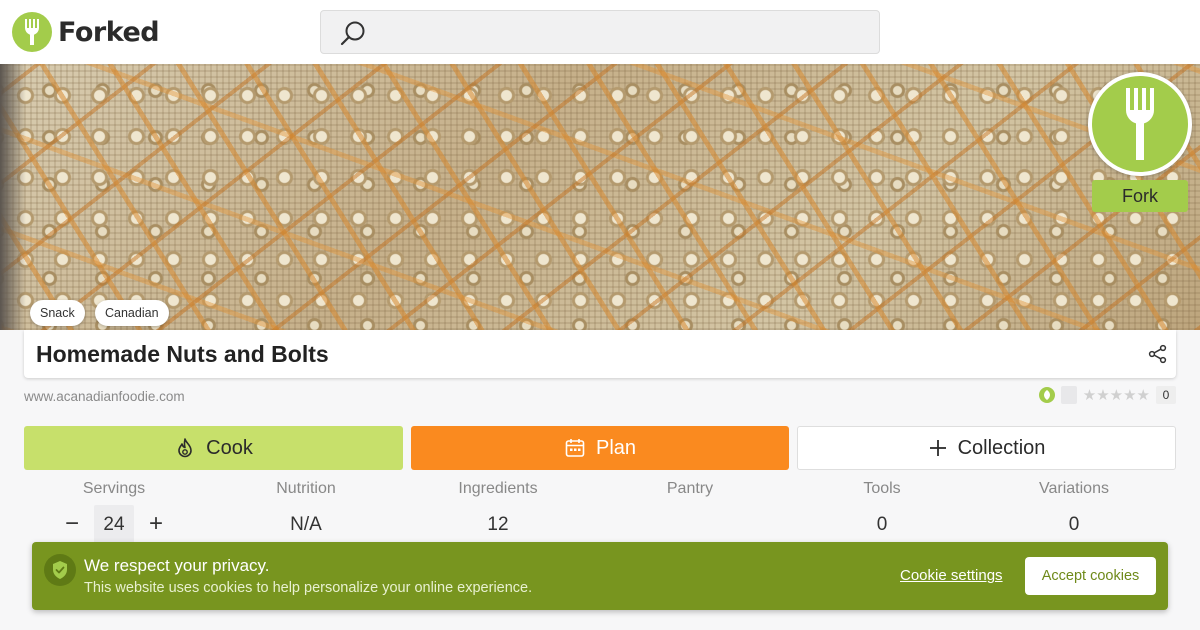  What do you see at coordinates (1074, 507) in the screenshot?
I see `stat-variations: Variations 0` at bounding box center [1074, 507].